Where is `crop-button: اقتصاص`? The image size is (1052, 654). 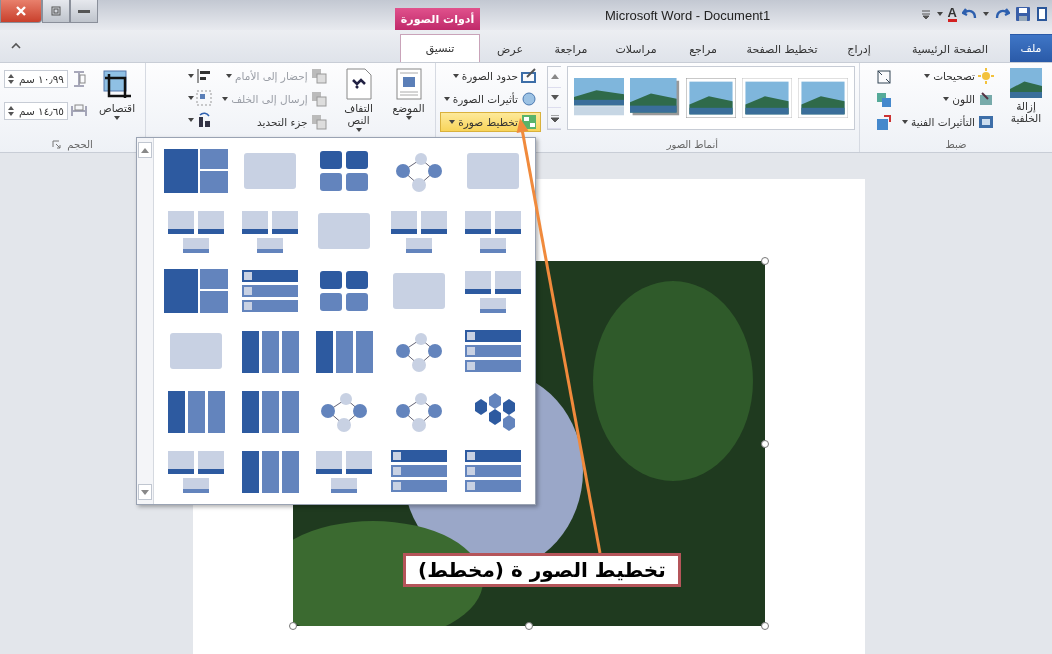
crop-button: اقتصاص is located at coordinates (117, 94).